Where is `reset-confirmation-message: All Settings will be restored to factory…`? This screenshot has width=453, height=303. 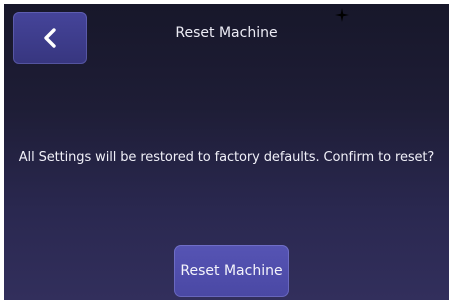
reset-confirmation-message: All Settings will be restored to factory… is located at coordinates (226, 157).